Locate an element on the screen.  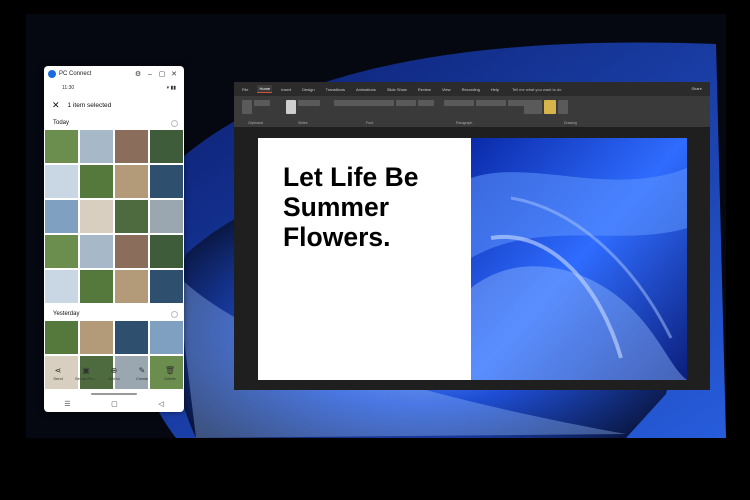
send-button: ⋖ Send is located at coordinates (58, 379).